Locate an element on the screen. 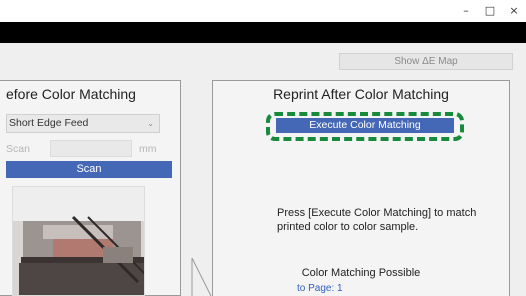 The image size is (526, 296). printer-photo-graphic is located at coordinates (78, 241).